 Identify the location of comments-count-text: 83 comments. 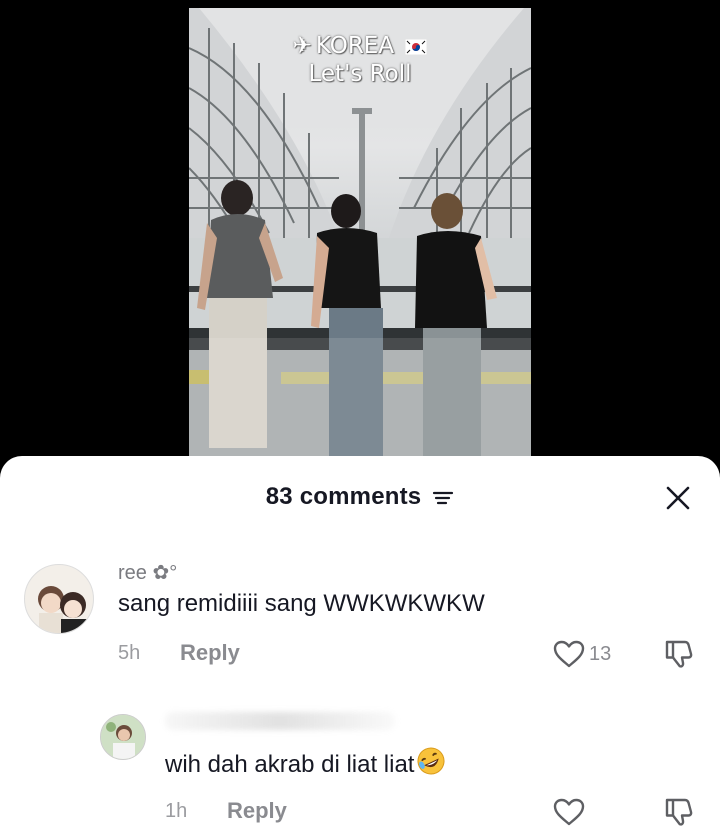
(343, 496).